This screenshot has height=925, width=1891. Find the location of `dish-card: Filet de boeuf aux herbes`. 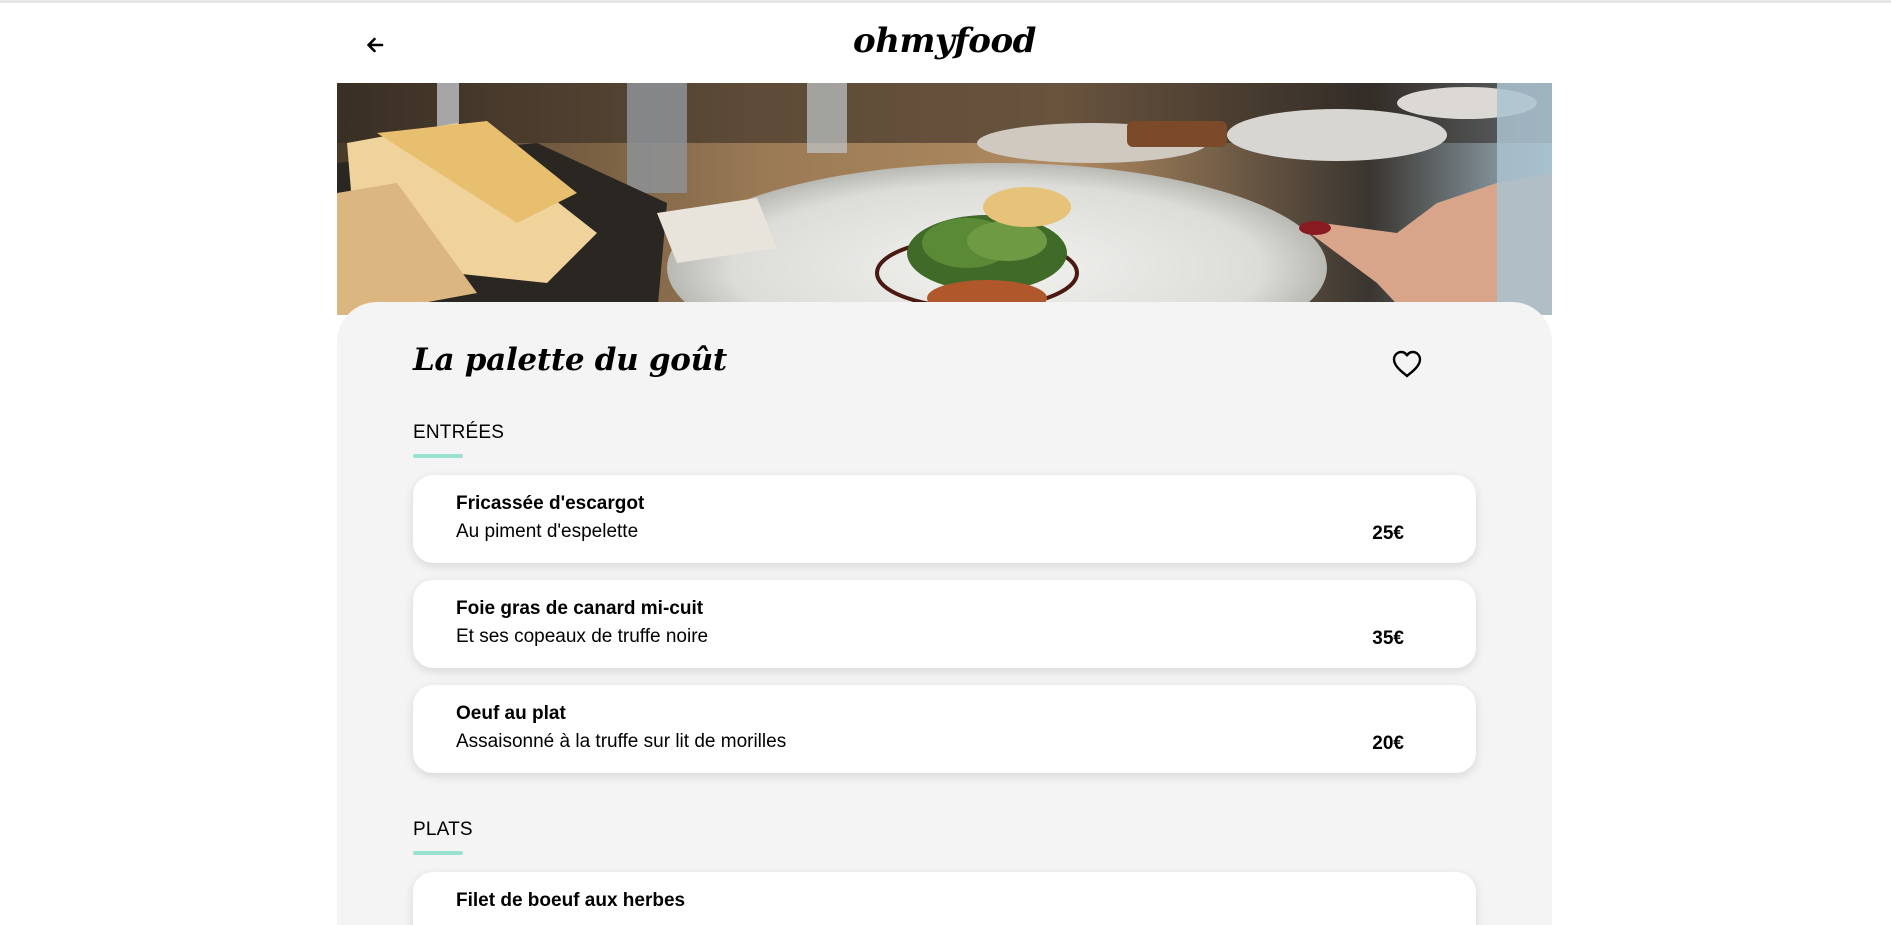

dish-card: Filet de boeuf aux herbes is located at coordinates (944, 898).